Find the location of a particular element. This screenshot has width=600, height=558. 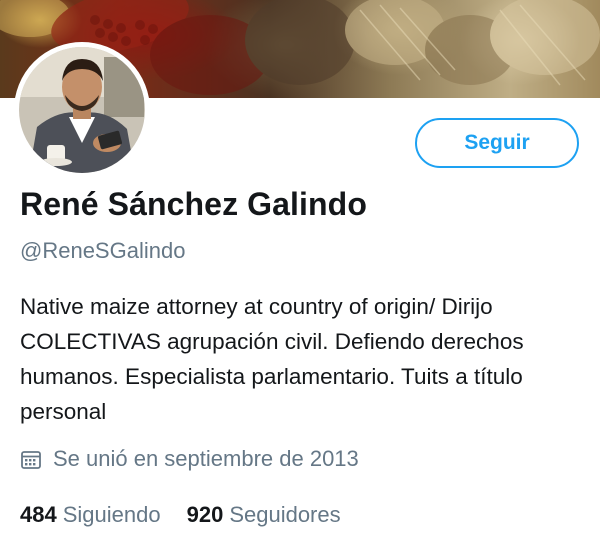

following-label: Siguiendo is located at coordinates (111, 514).